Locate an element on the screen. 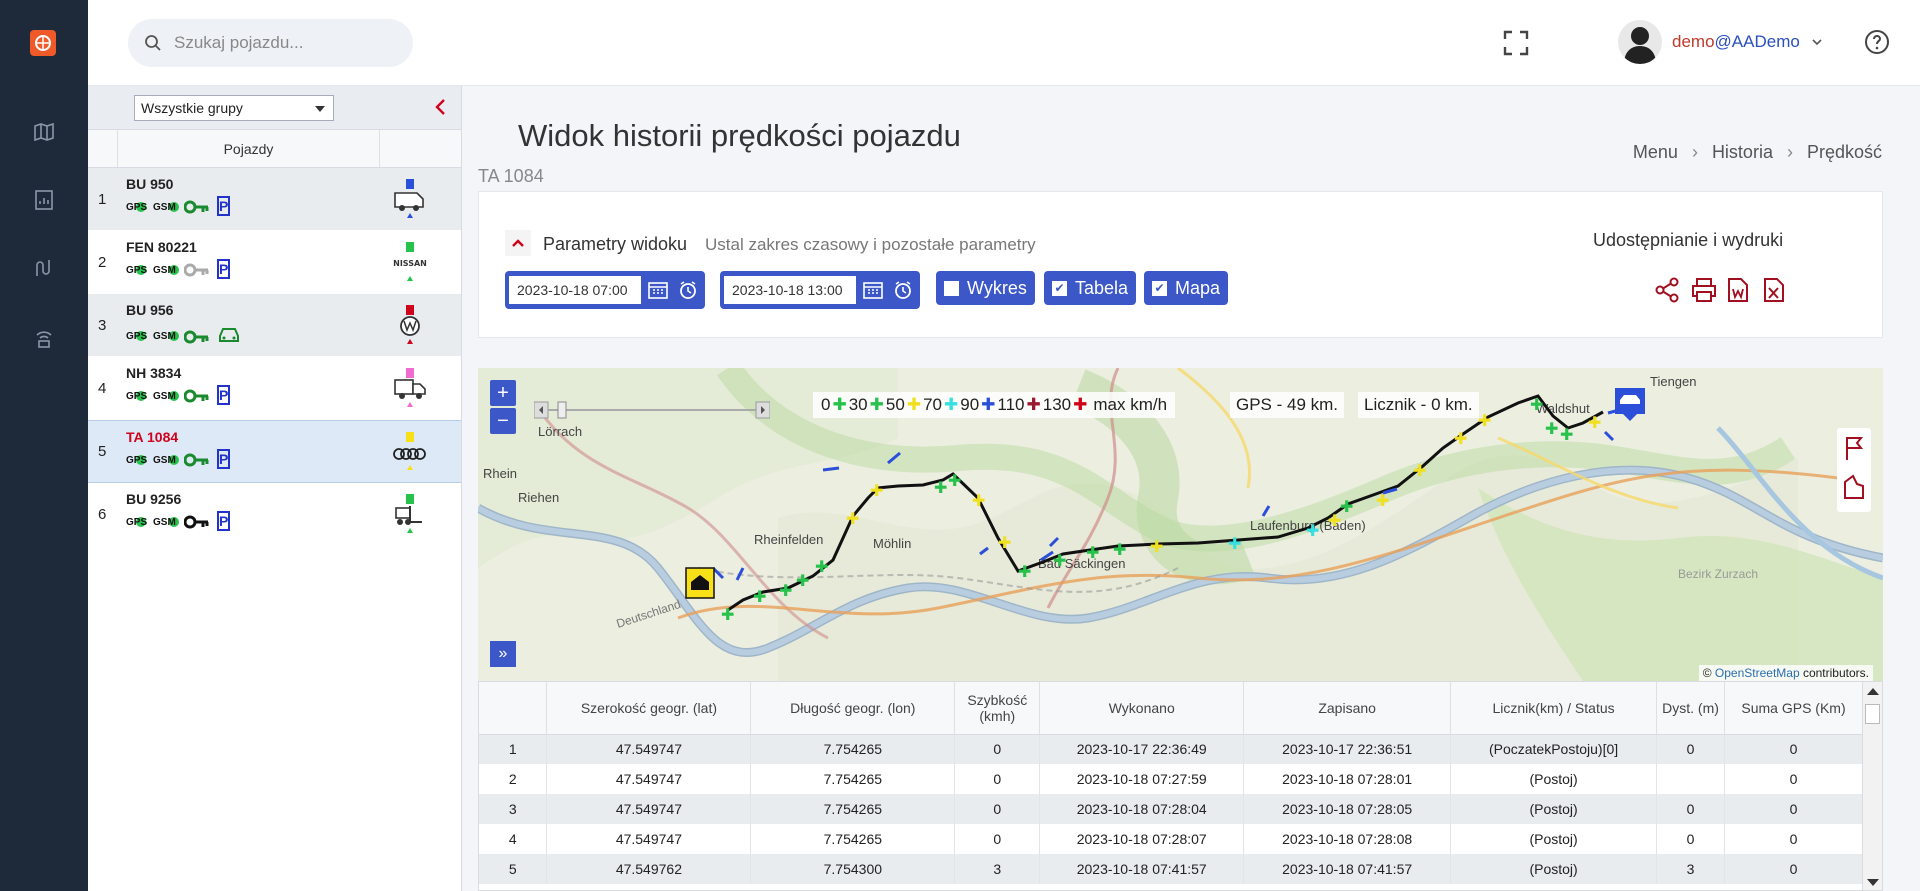 The height and width of the screenshot is (891, 1920). breadcrumb: Menu › Historia › Prędkość is located at coordinates (1757, 152).